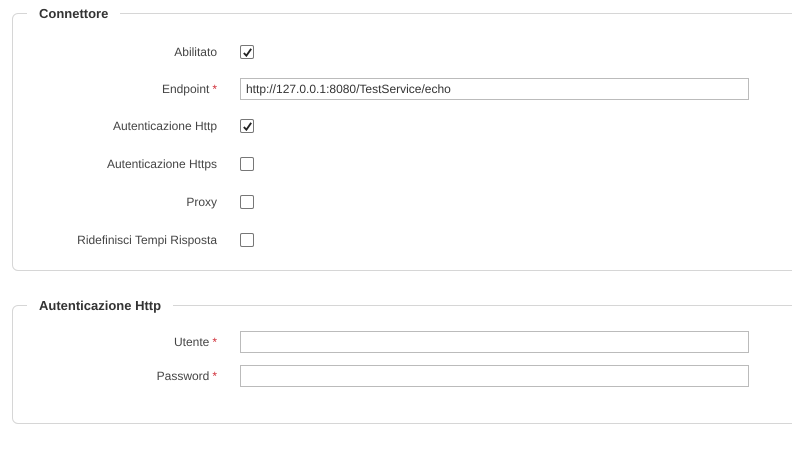  I want to click on field-label: Utente, so click(192, 342).